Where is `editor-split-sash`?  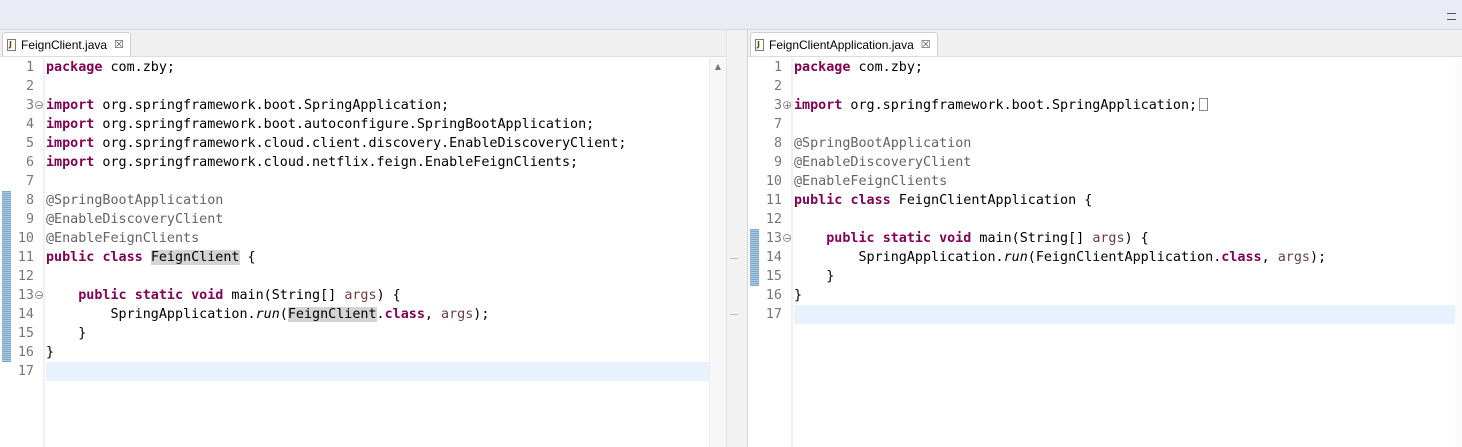
editor-split-sash is located at coordinates (737, 238).